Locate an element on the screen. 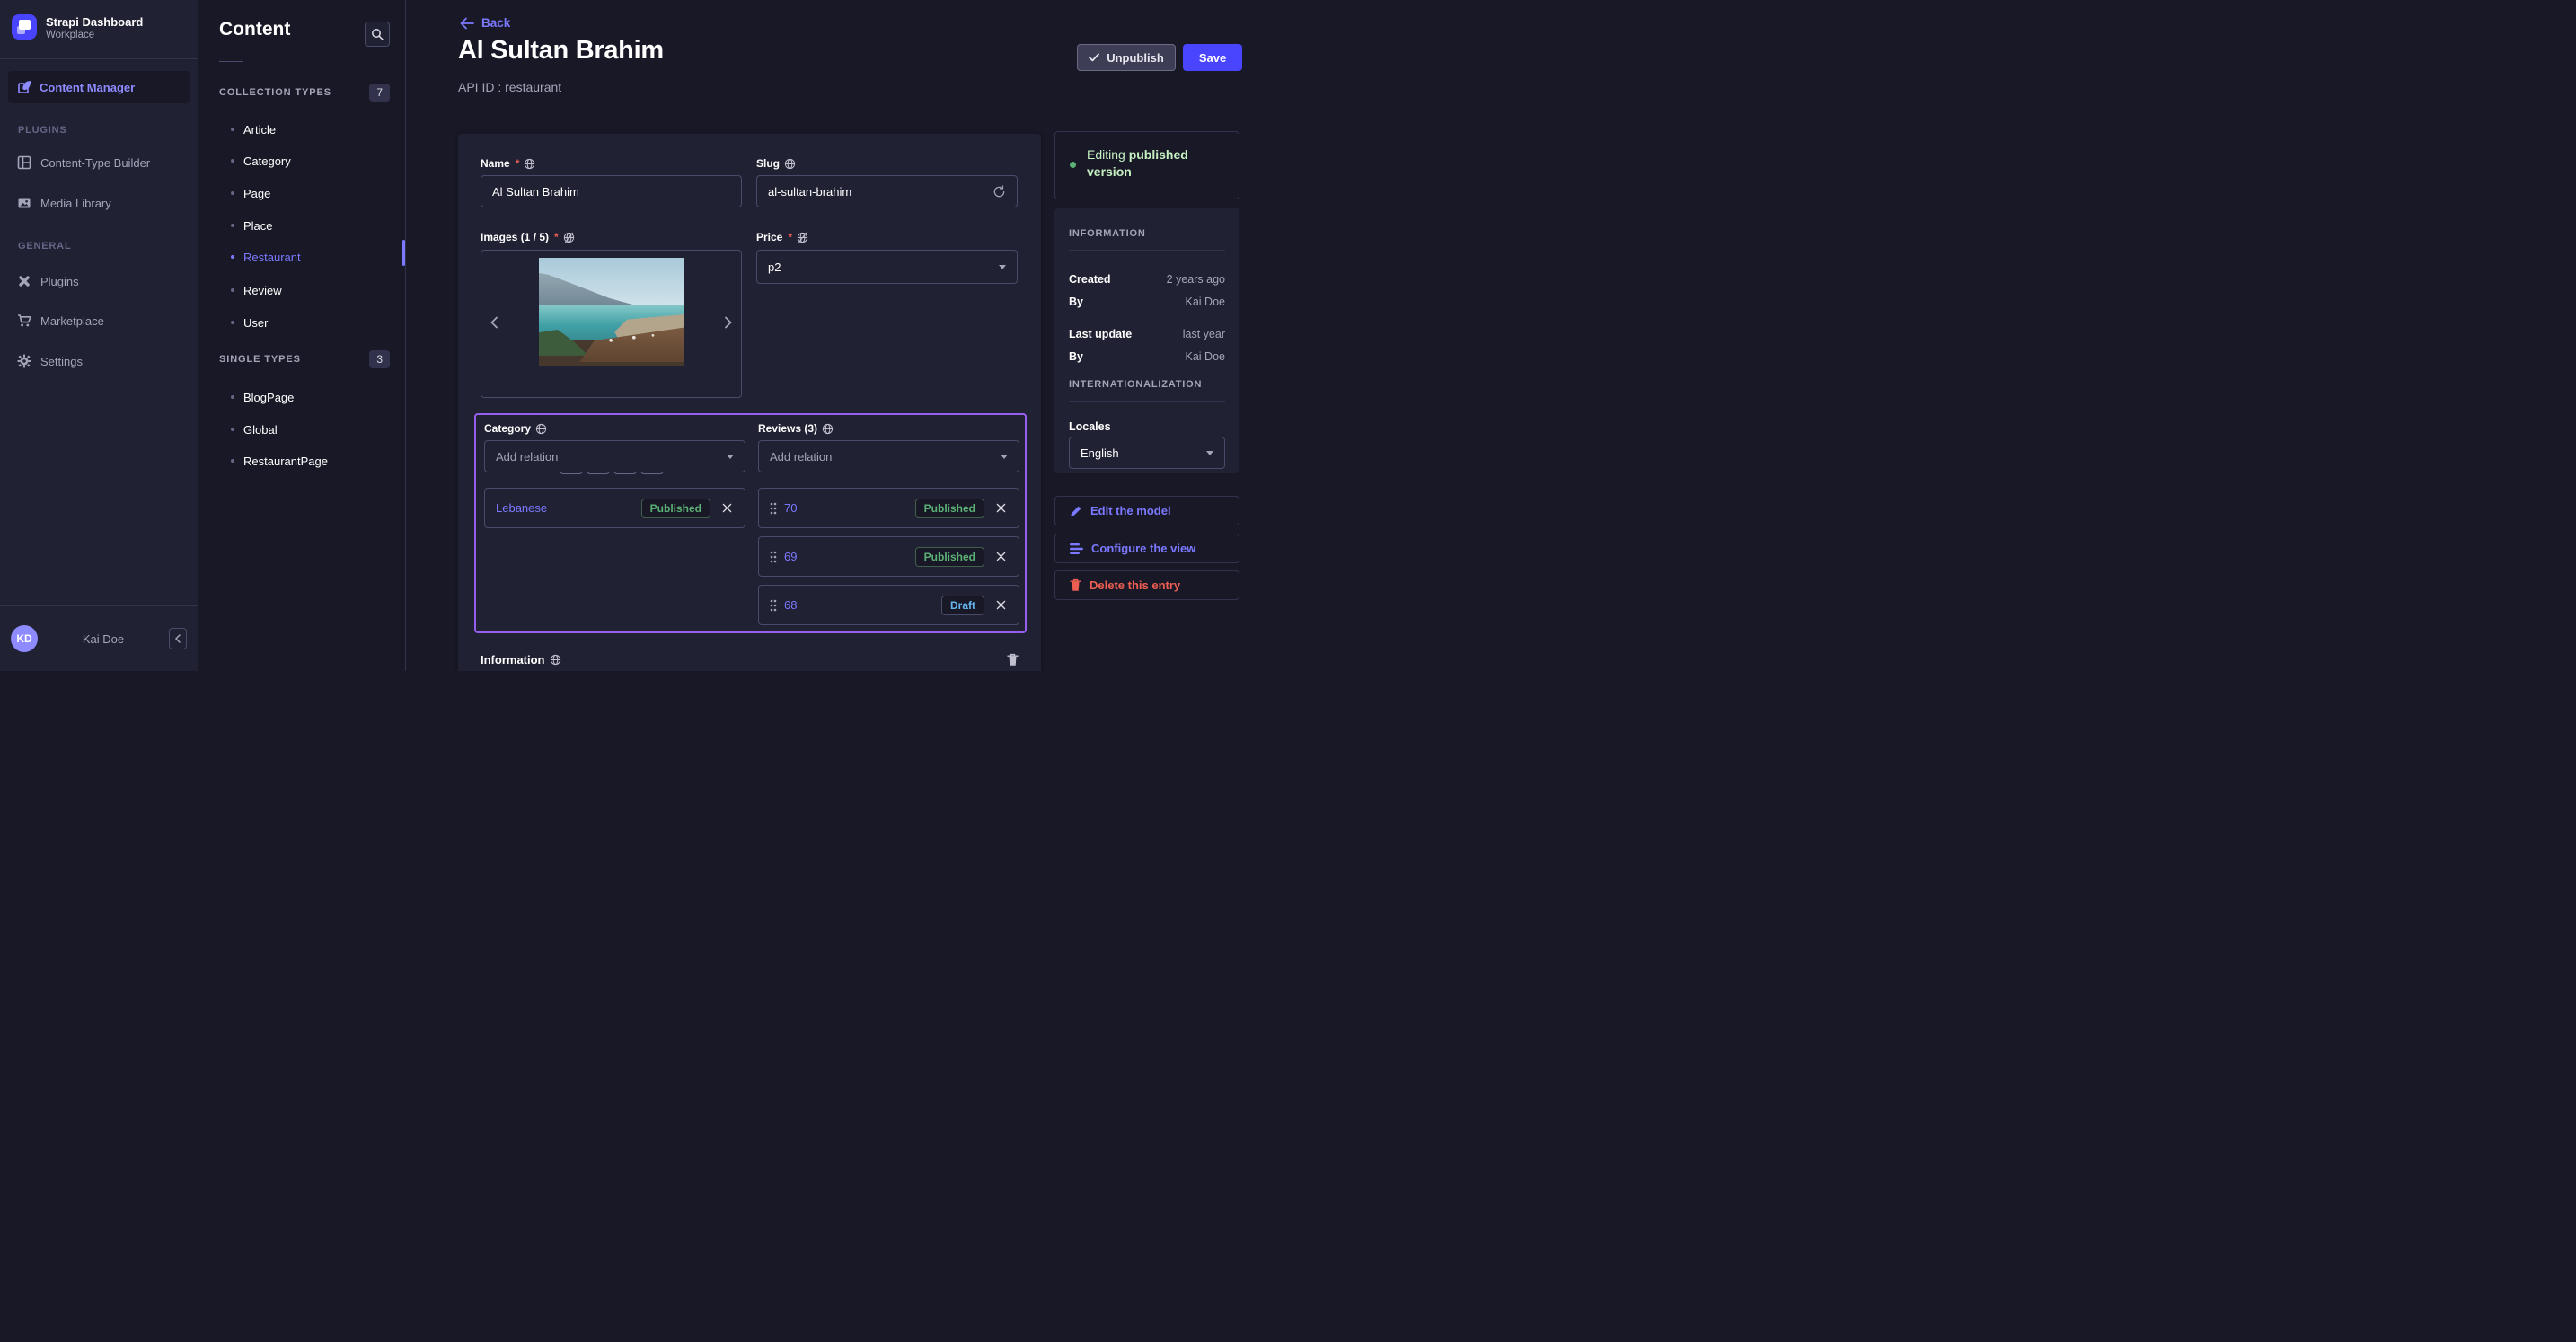  carousel-next-button is located at coordinates (728, 322).